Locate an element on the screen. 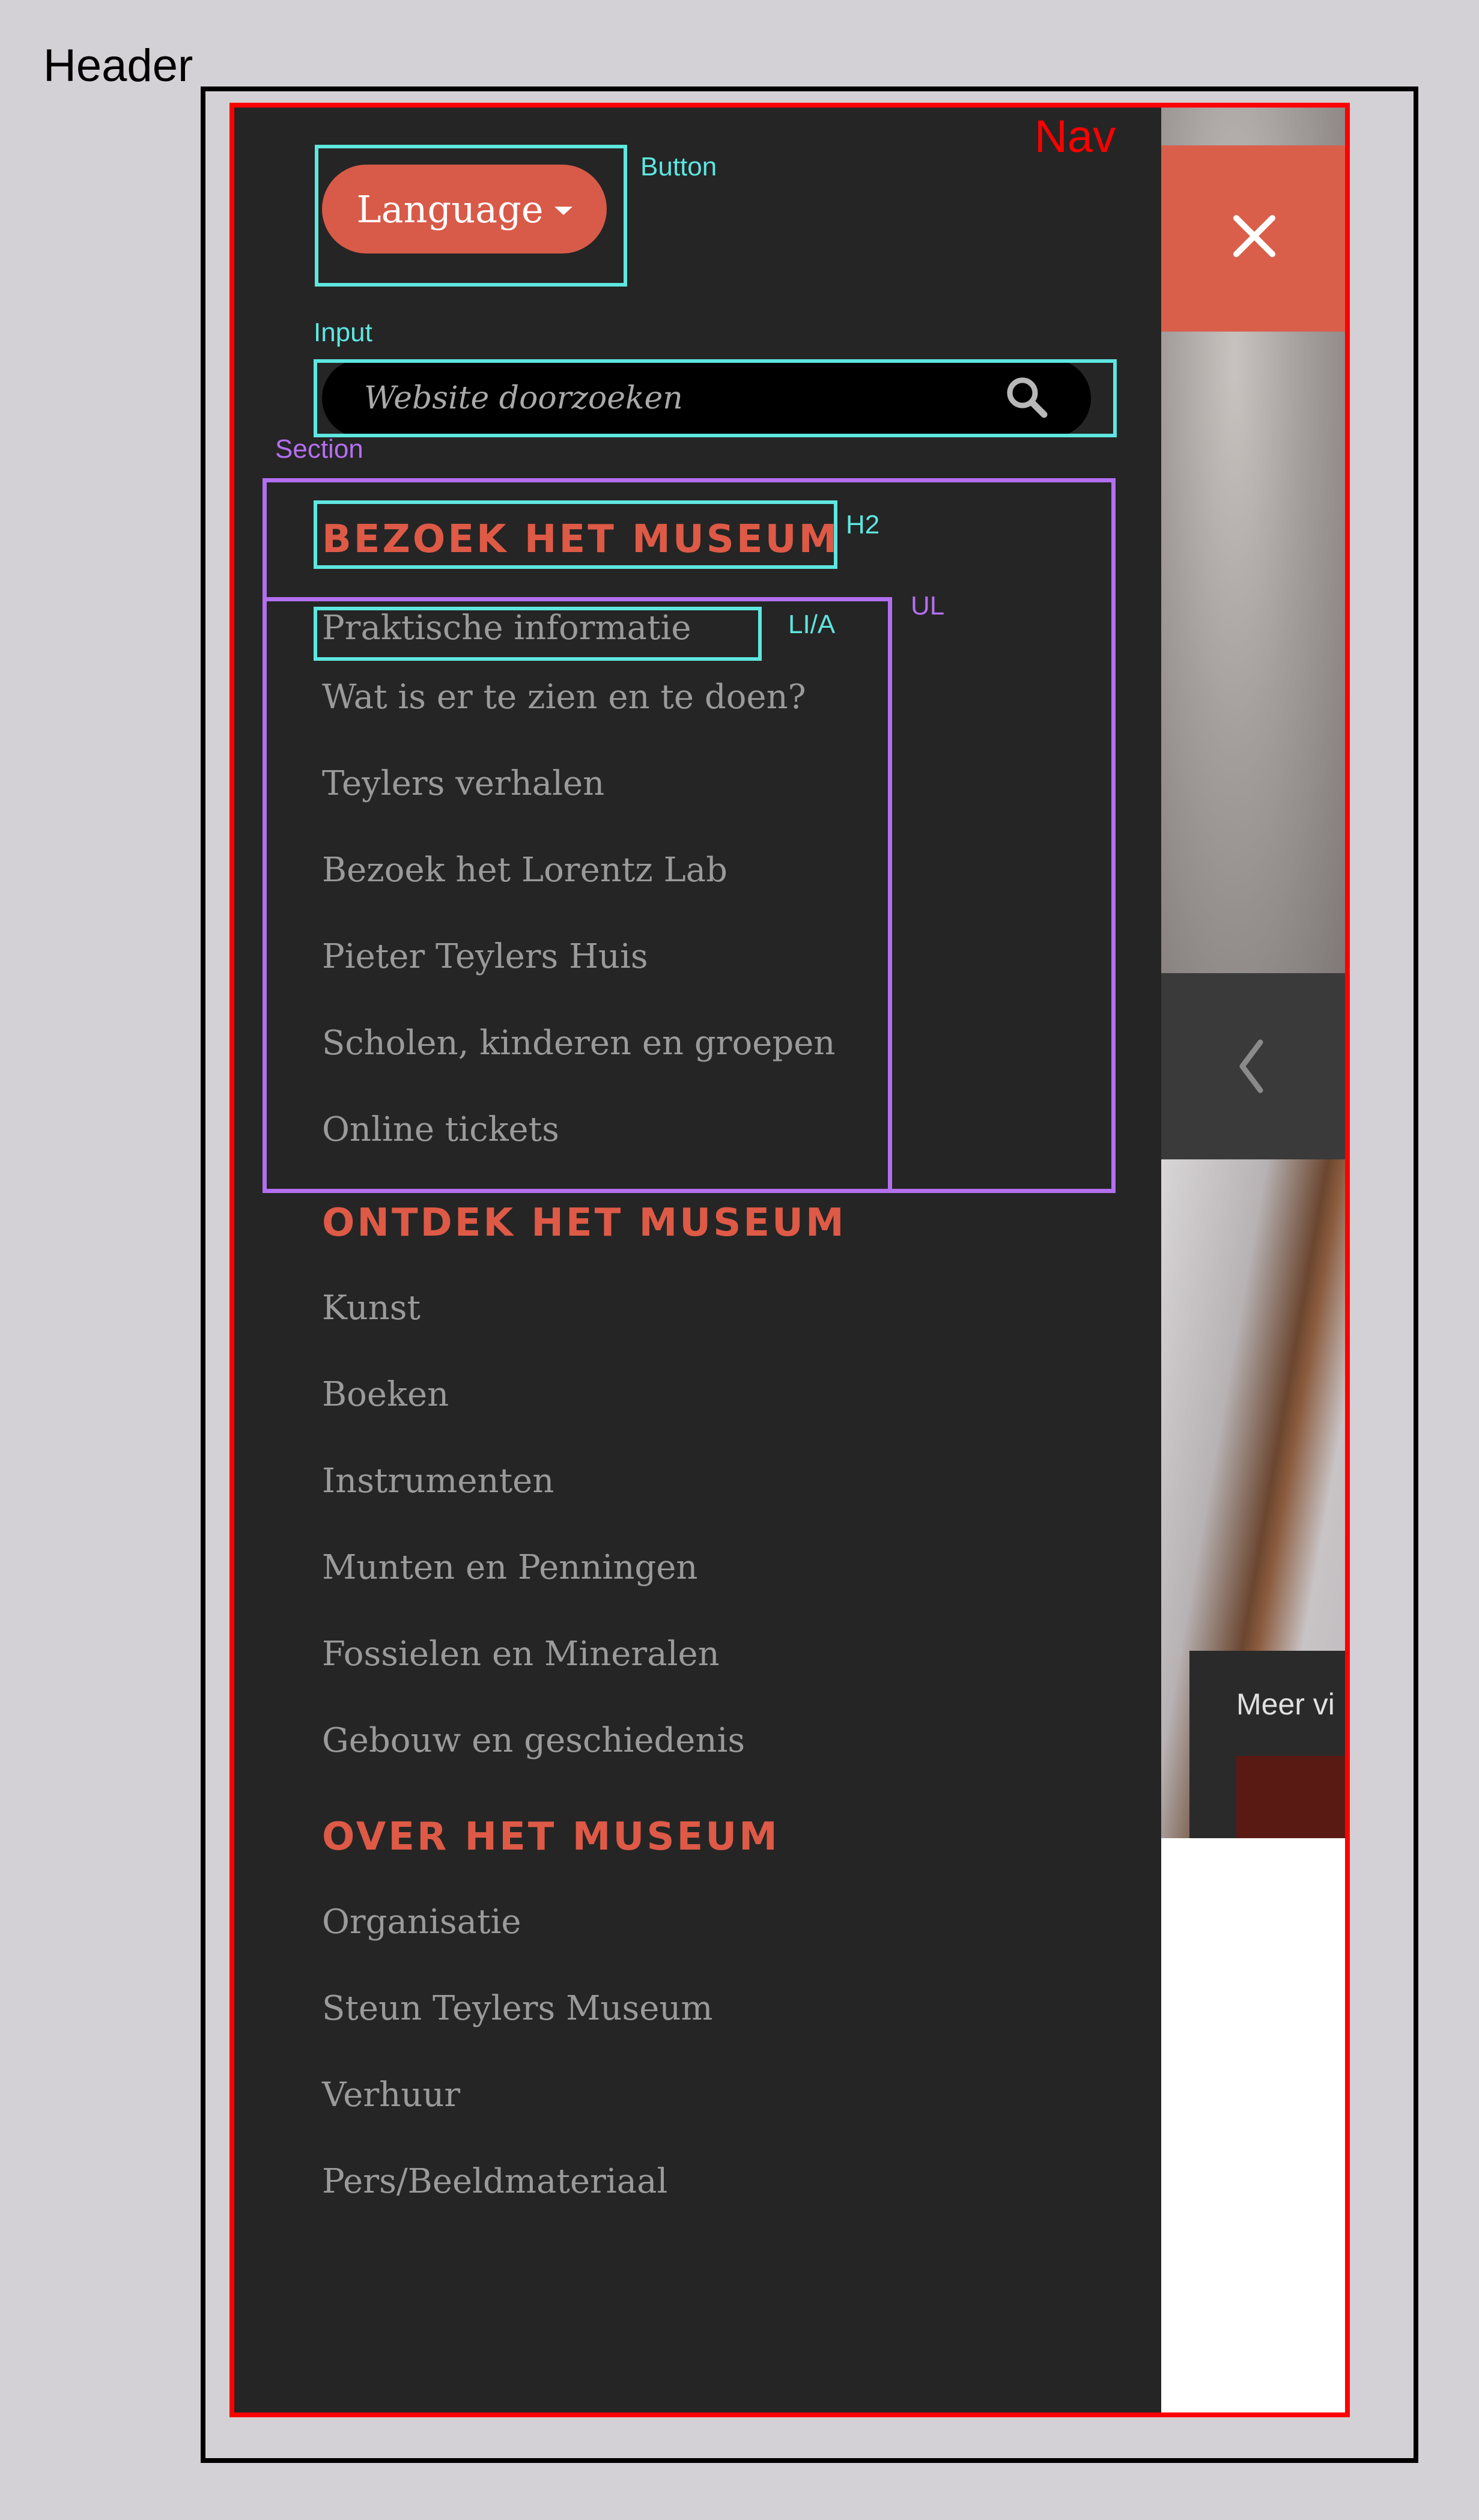  ul-annotation-label: UL is located at coordinates (928, 606).